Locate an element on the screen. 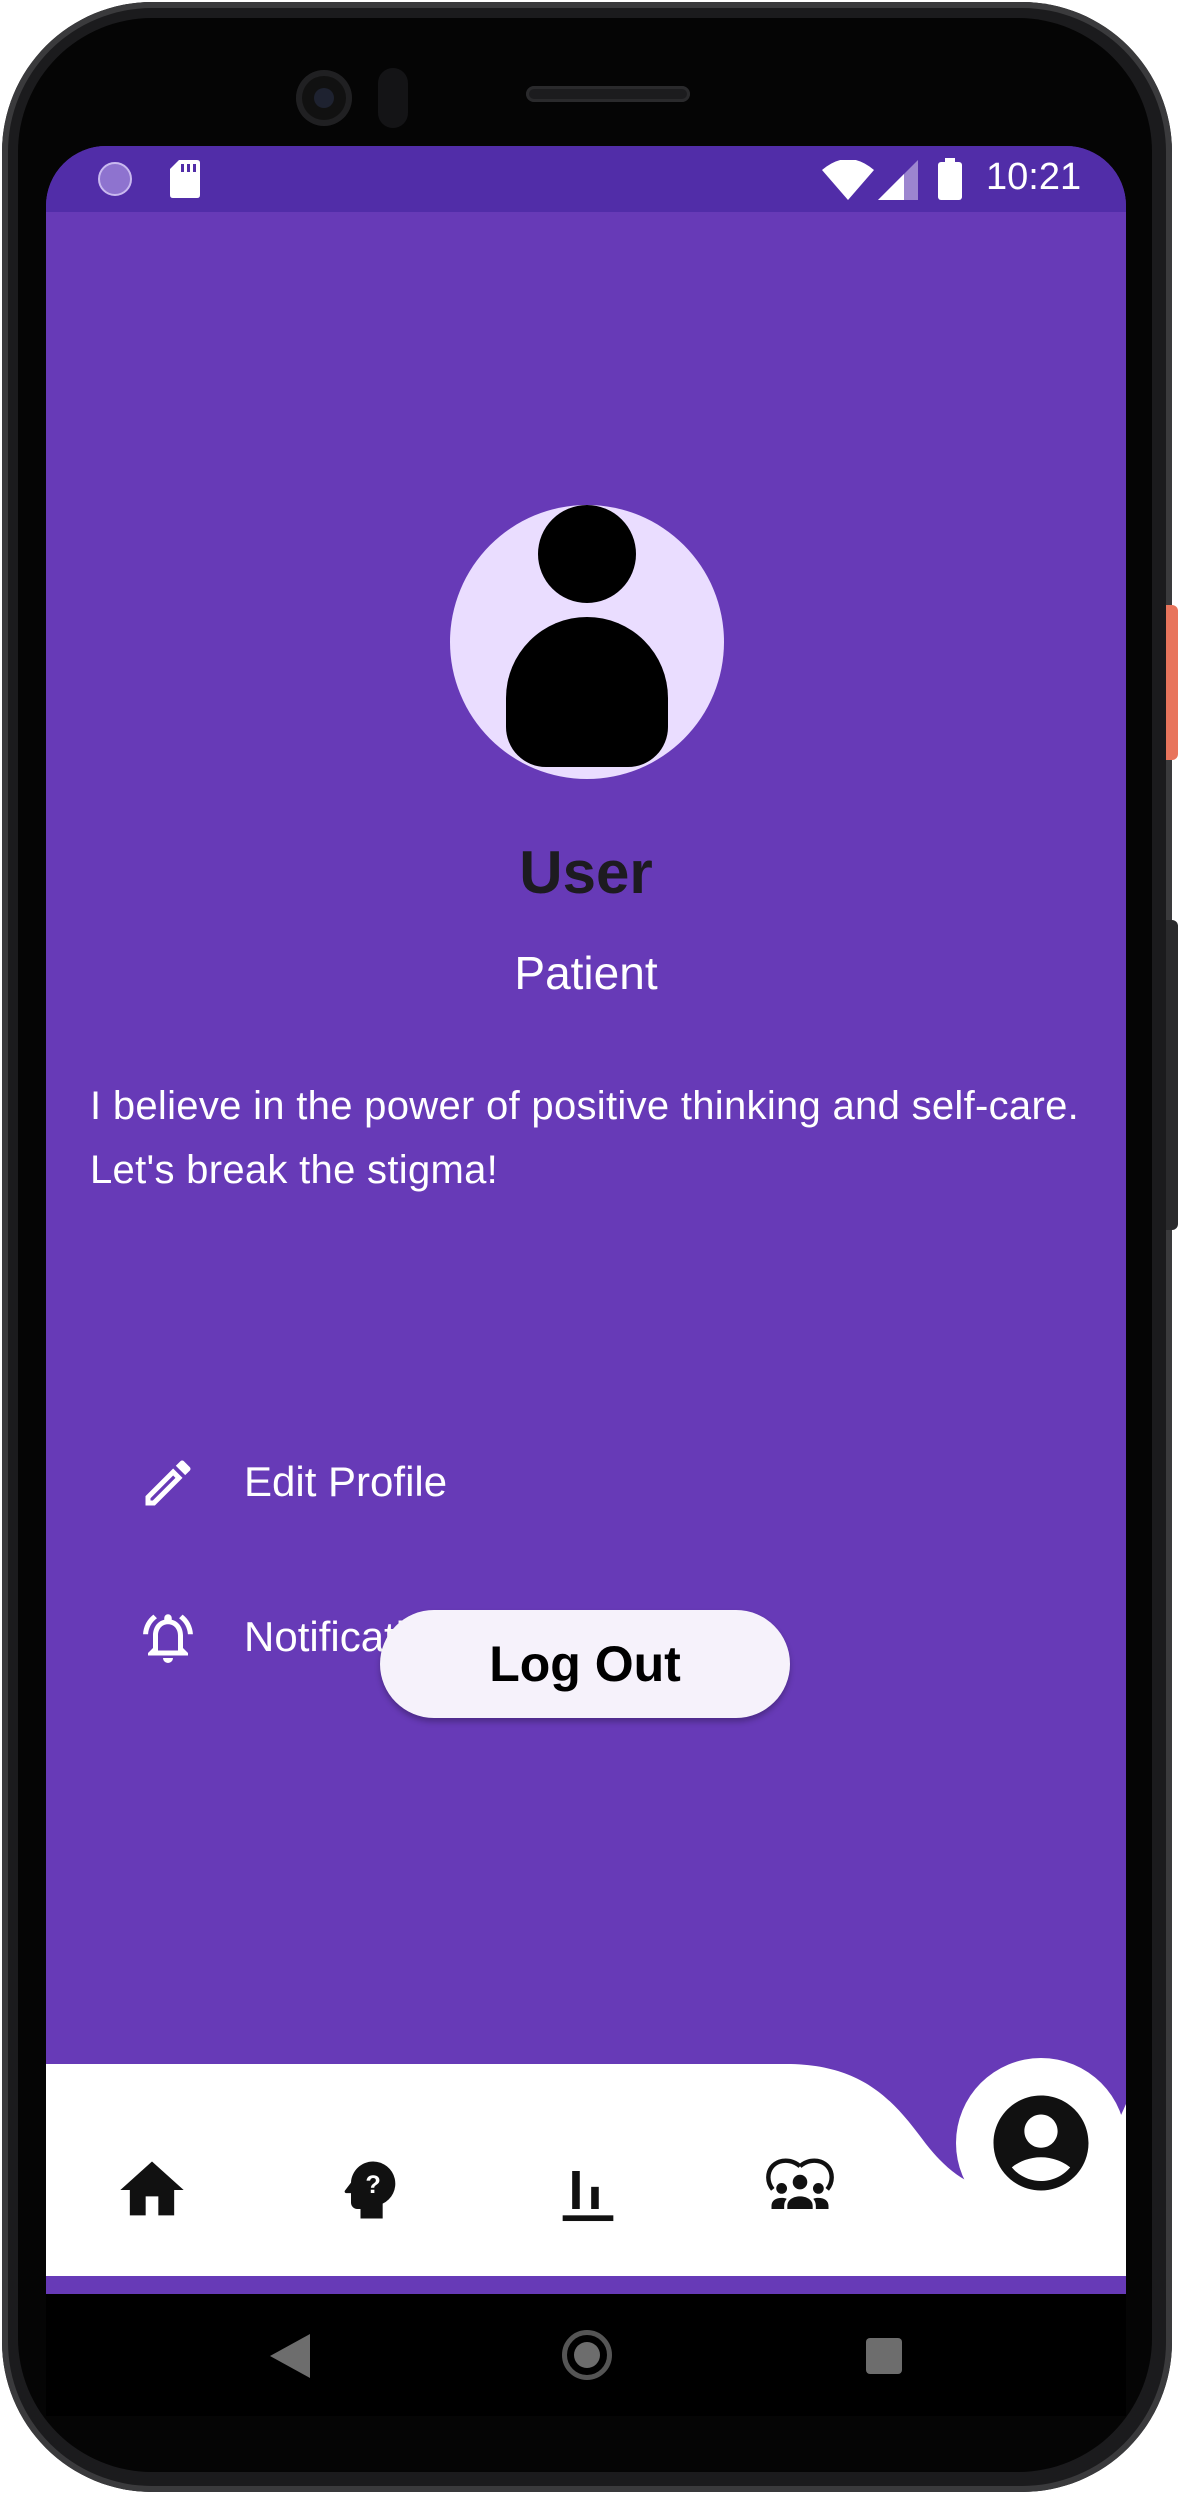 The height and width of the screenshot is (2498, 1178). edit-profile-item: Edit Profile is located at coordinates (540, 1483).